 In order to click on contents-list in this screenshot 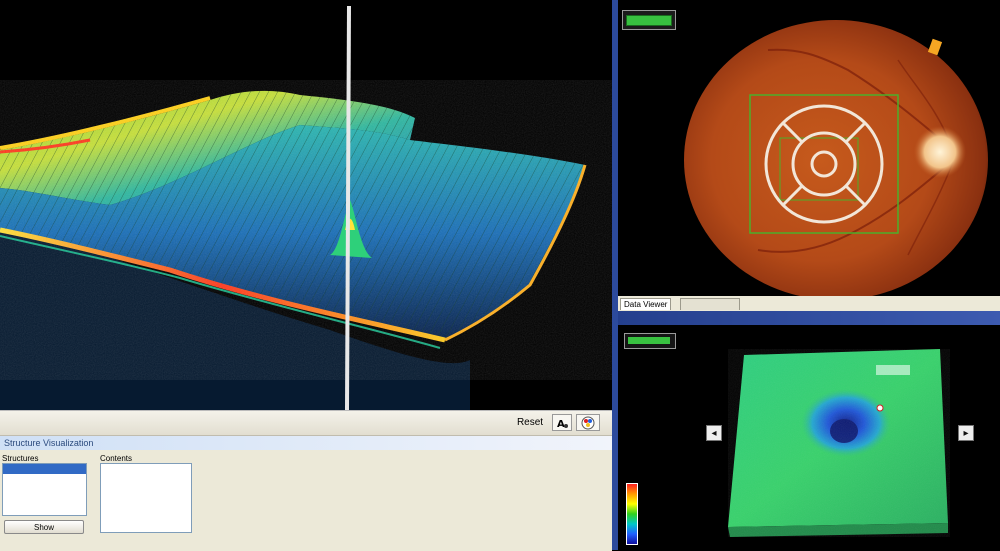, I will do `click(146, 498)`.